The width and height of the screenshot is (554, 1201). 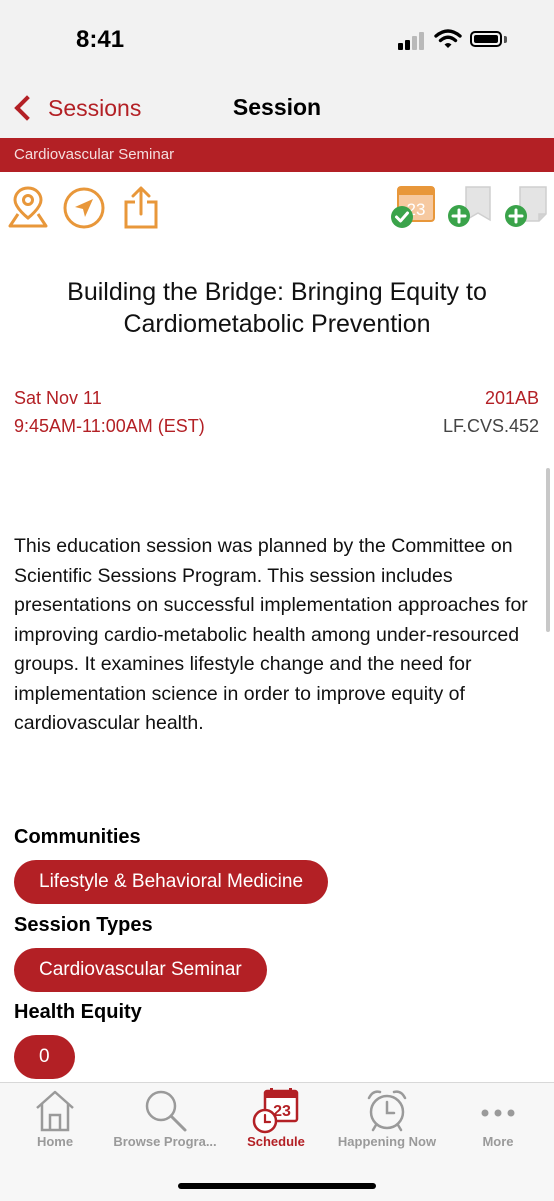 I want to click on battery-icon, so click(x=486, y=39).